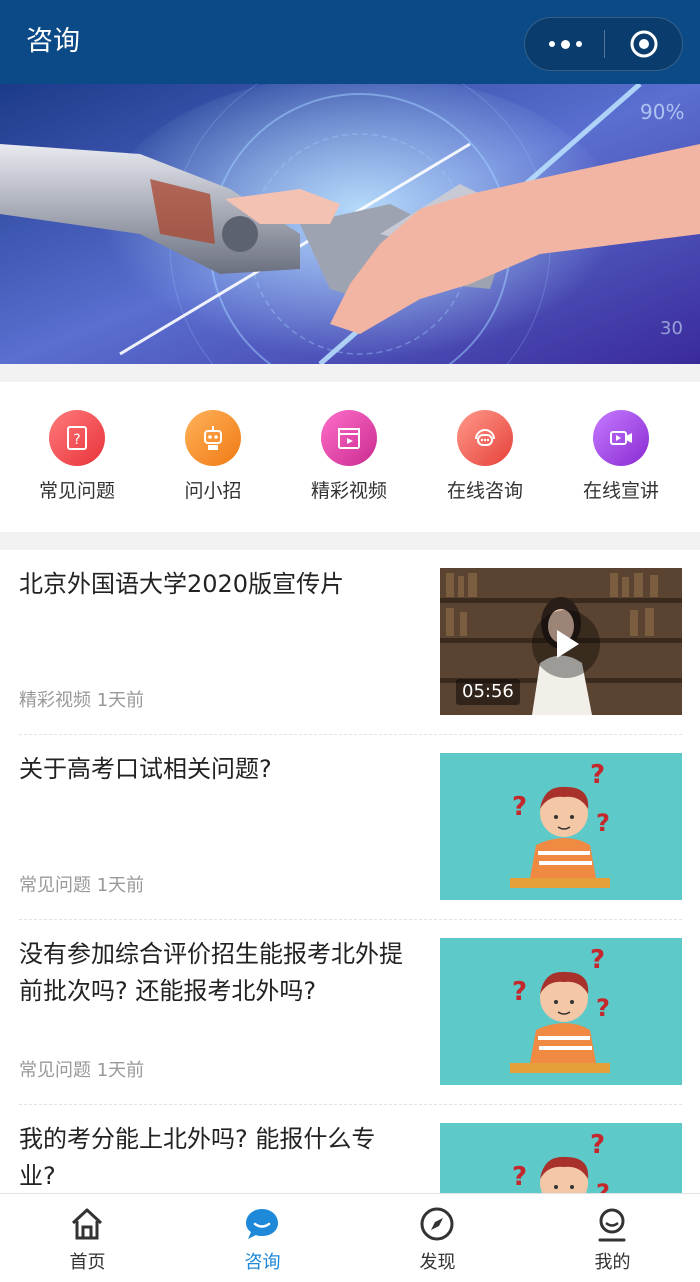 Image resolution: width=700 pixels, height=1282 pixels. Describe the element at coordinates (350, 42) in the screenshot. I see `top-bar: 咨询` at that location.